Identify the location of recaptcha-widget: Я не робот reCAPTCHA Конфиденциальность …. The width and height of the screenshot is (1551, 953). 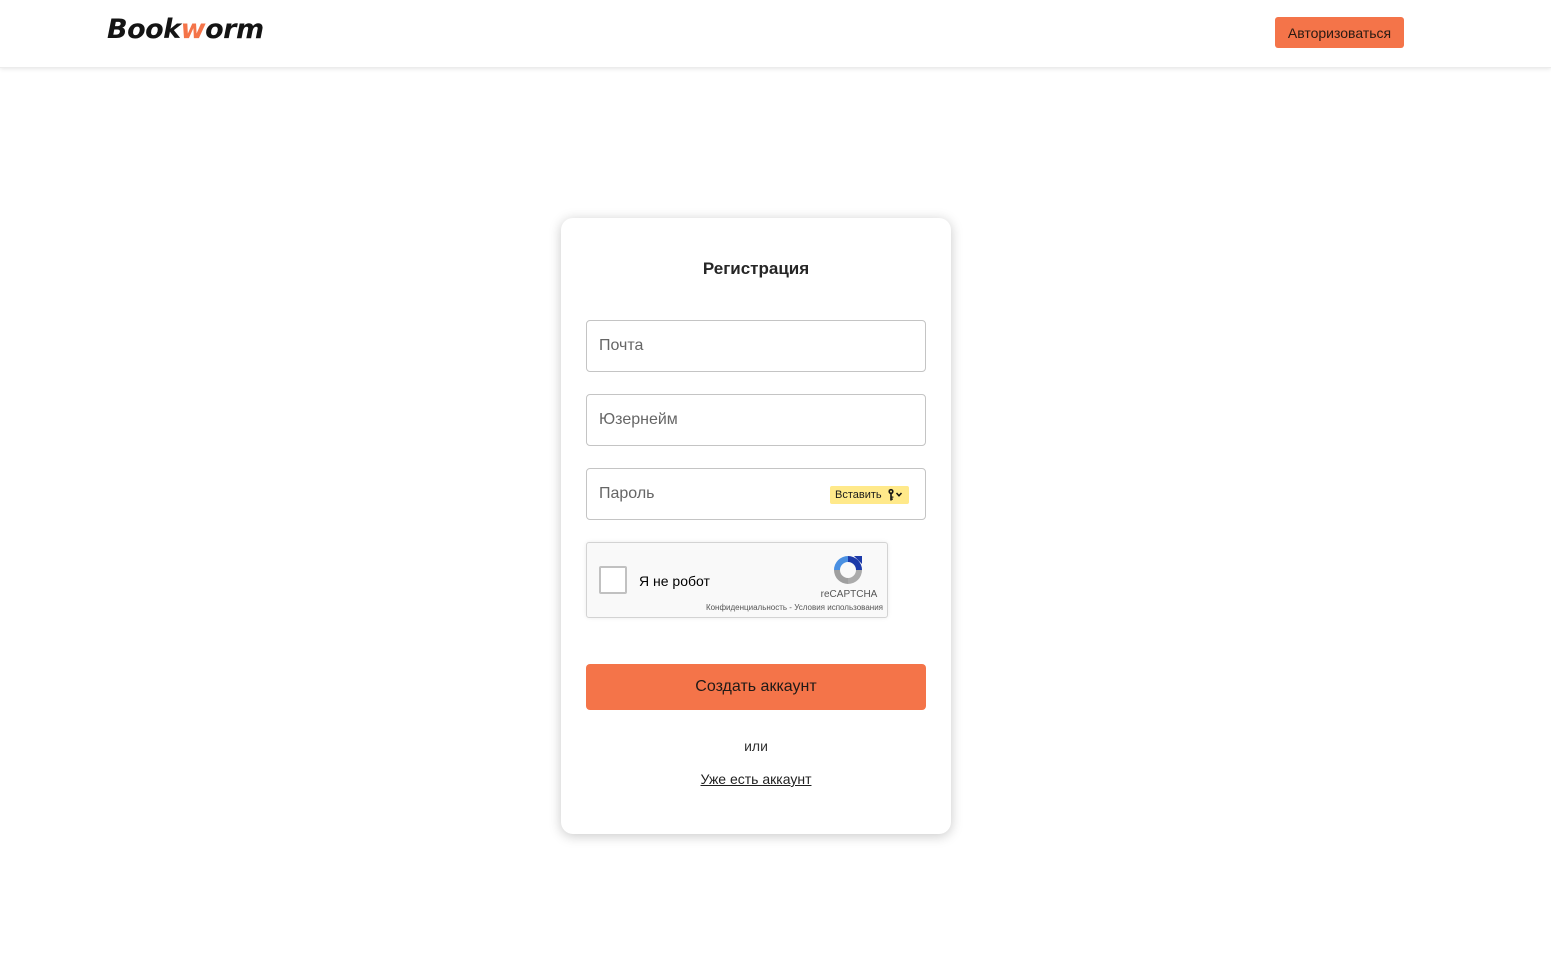
(737, 580).